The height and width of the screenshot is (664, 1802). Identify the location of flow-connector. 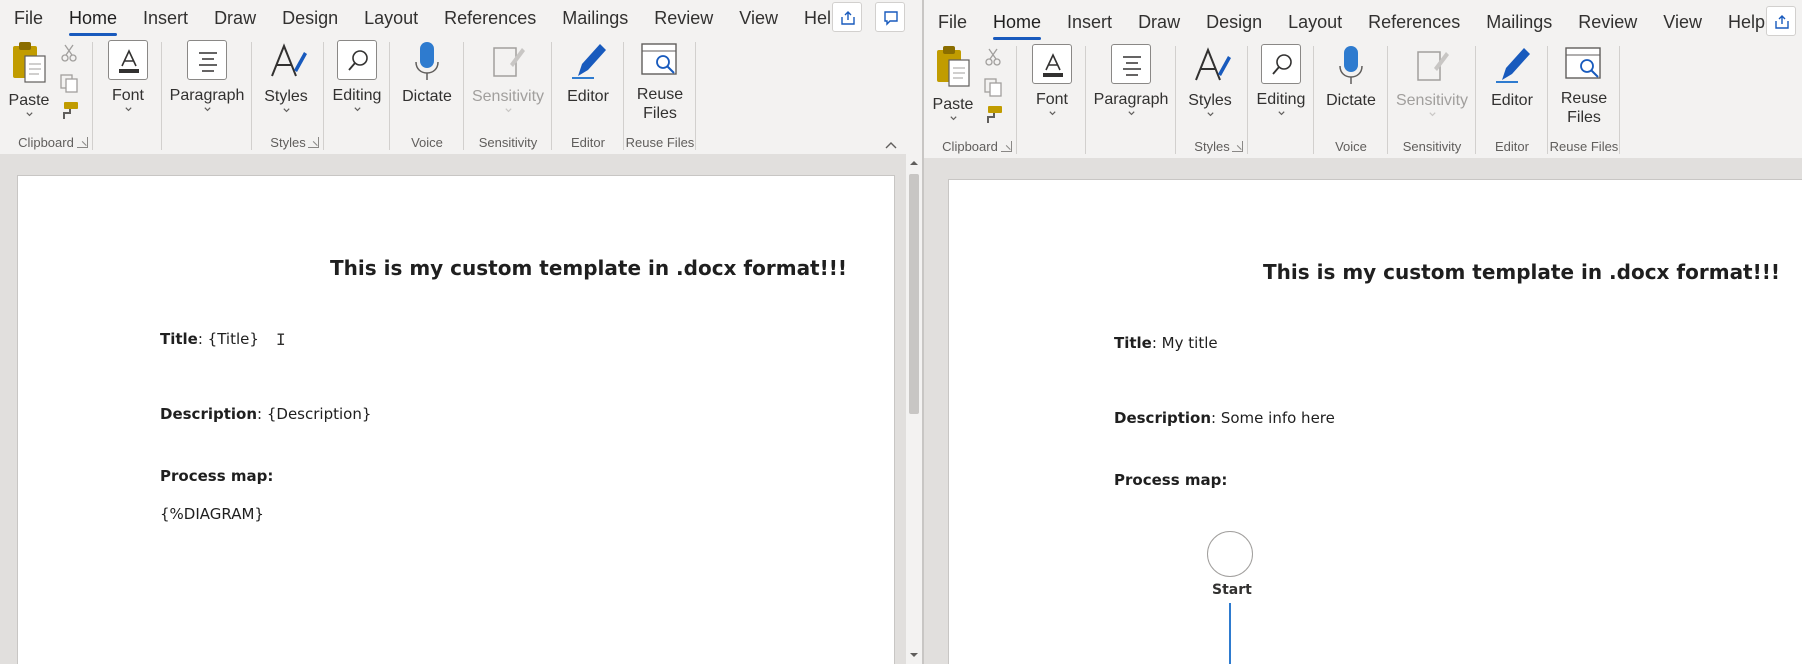
(1230, 633).